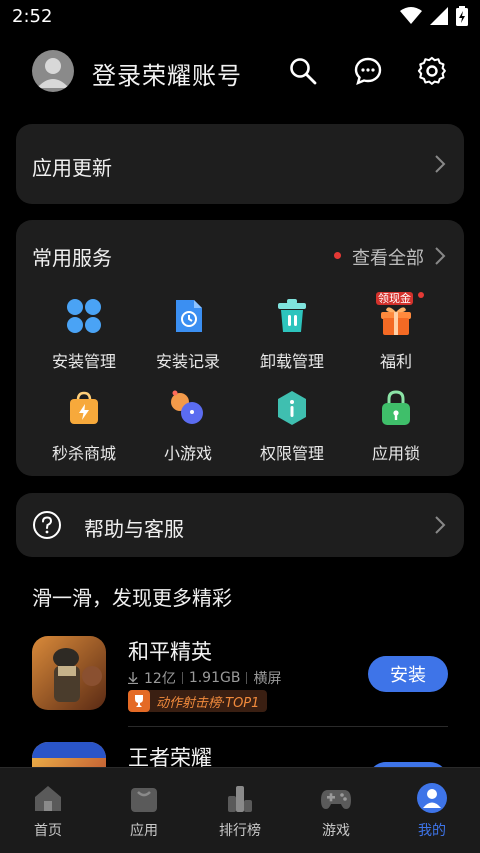  I want to click on service-label: 安装记录, so click(187, 361).